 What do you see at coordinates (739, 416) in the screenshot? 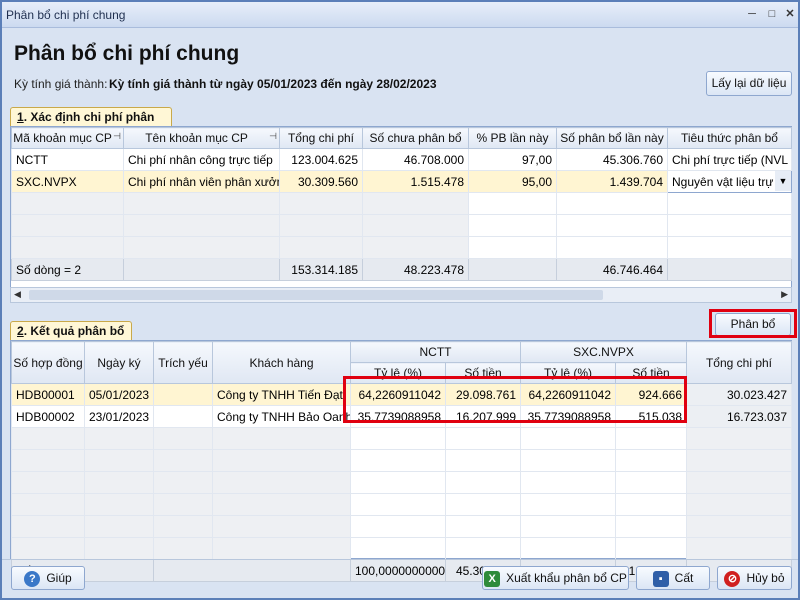
I see `cell-total: 16.723.037` at bounding box center [739, 416].